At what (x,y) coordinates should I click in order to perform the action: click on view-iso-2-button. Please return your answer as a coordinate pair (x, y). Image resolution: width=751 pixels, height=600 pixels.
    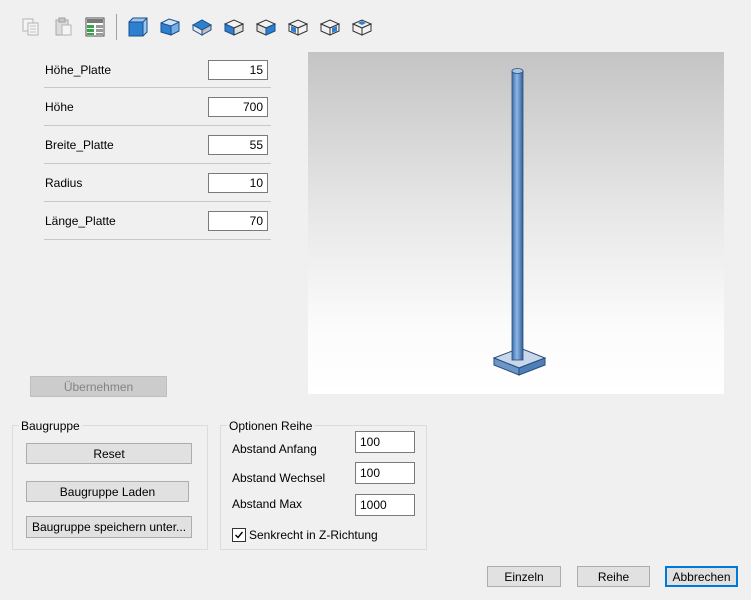
    Looking at the image, I should click on (266, 27).